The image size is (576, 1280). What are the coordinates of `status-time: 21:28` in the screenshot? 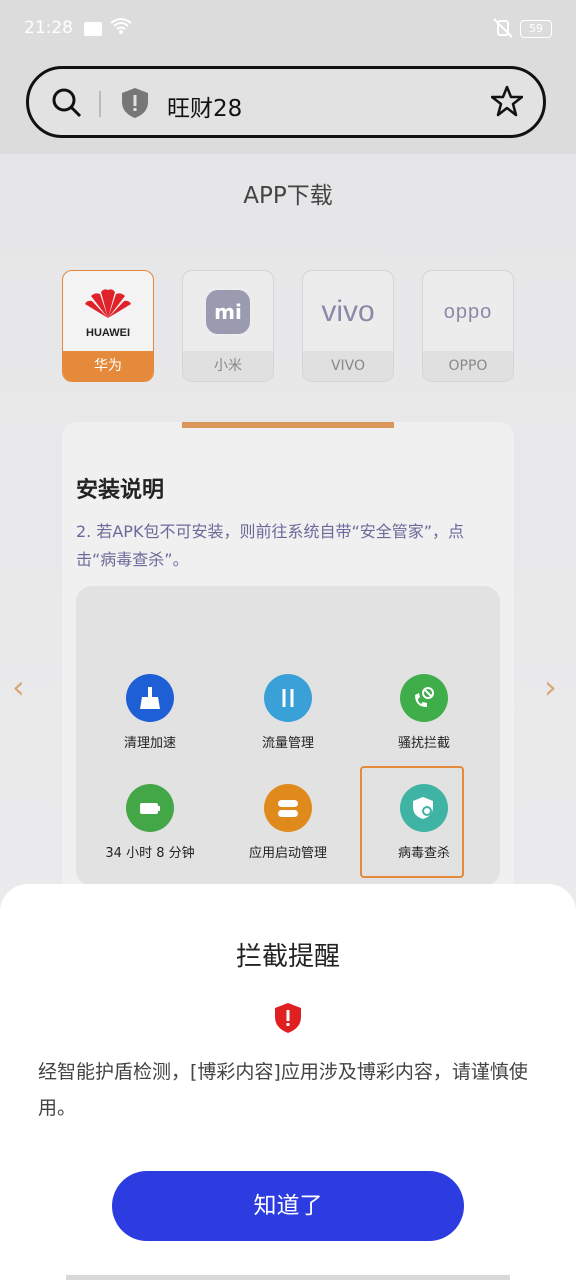 It's located at (48, 28).